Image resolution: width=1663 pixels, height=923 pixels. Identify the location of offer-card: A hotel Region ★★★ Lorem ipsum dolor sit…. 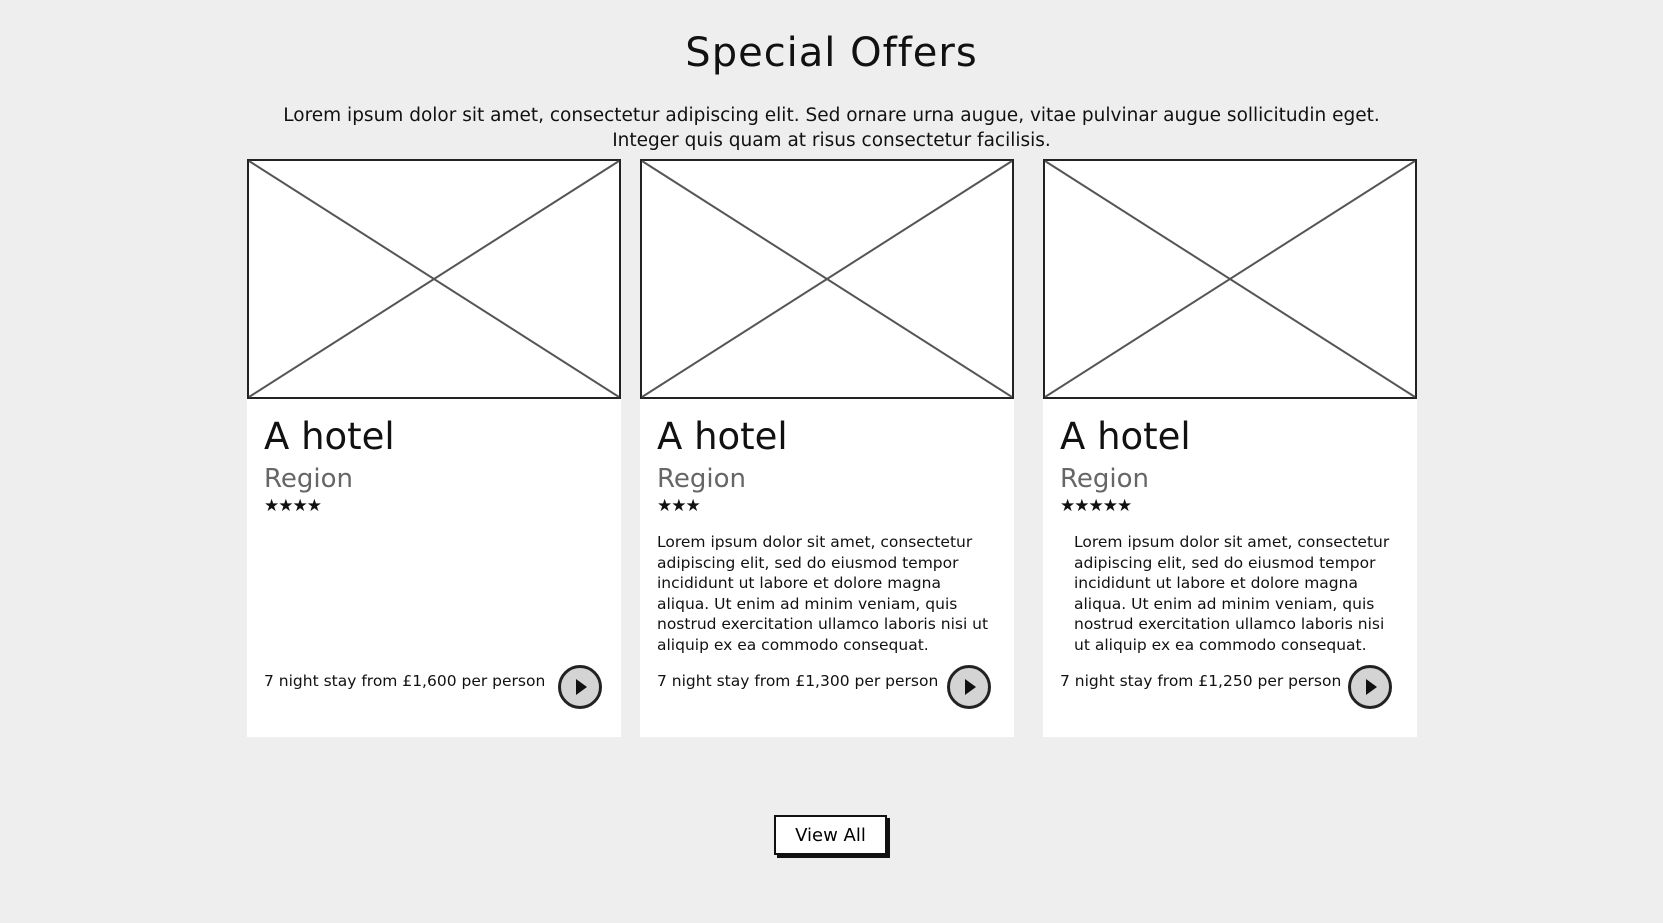
(827, 448).